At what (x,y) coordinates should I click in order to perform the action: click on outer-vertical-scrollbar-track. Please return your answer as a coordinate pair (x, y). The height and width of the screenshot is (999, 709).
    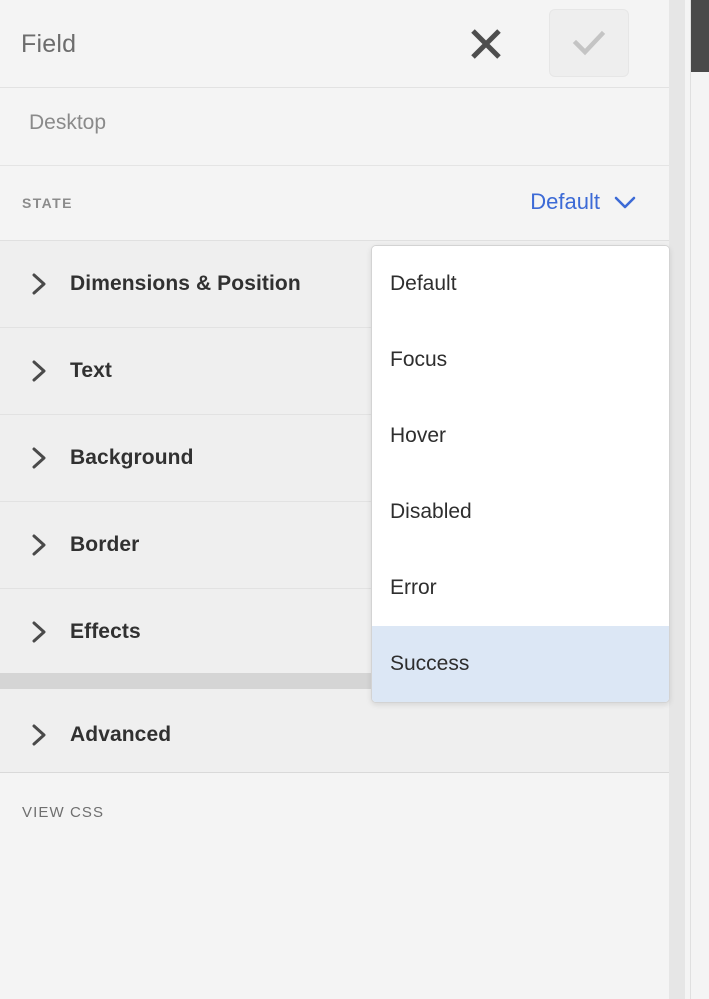
    Looking at the image, I should click on (699, 499).